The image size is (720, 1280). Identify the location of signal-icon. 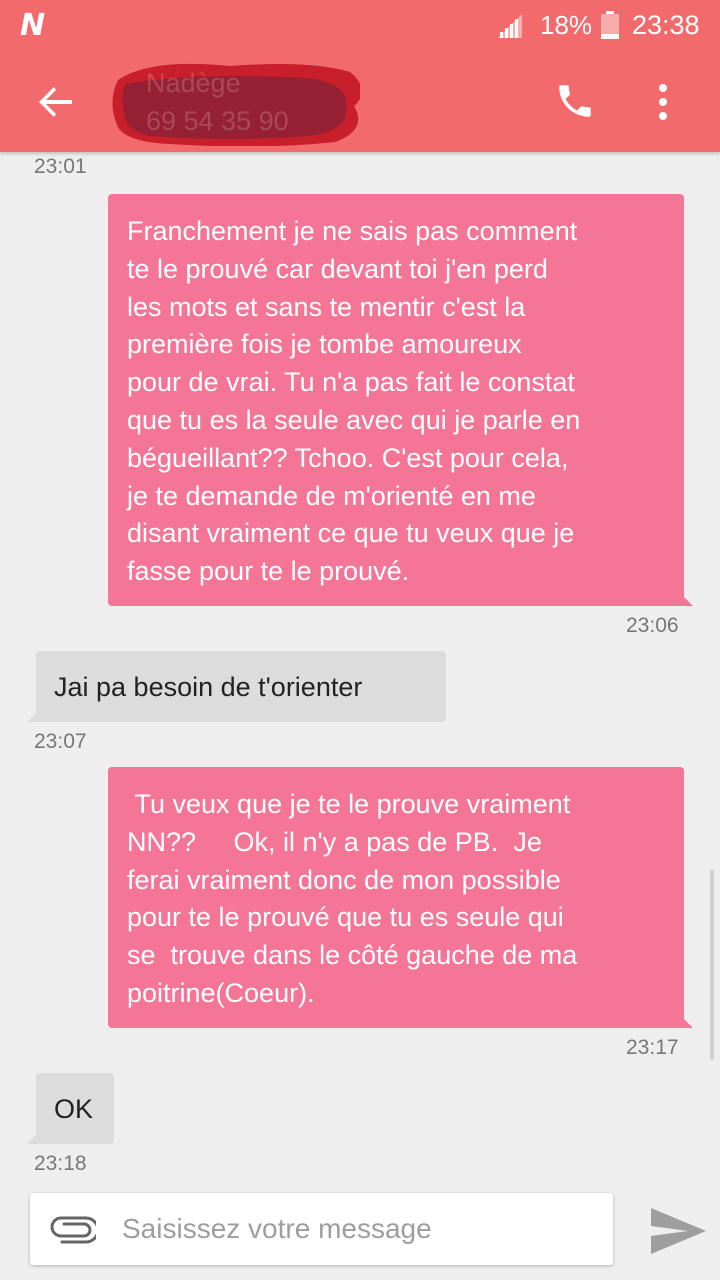
(510, 26).